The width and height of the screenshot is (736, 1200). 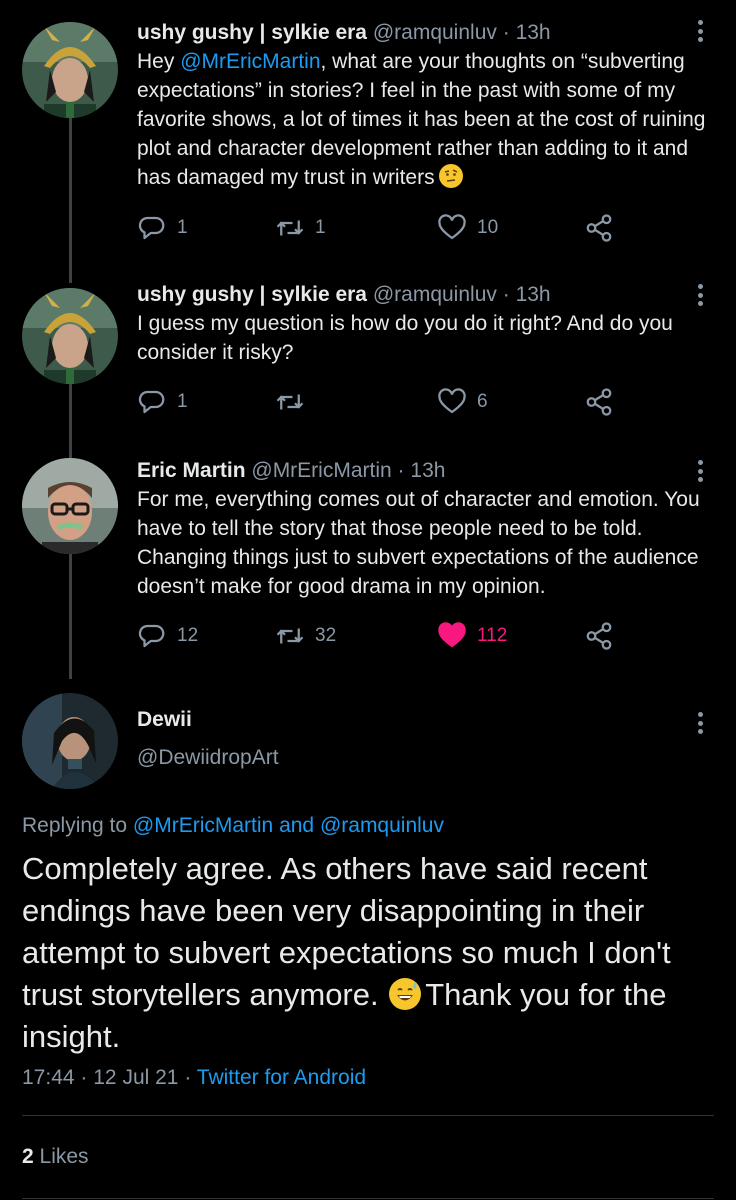 I want to click on retweet-button, so click(x=295, y=402).